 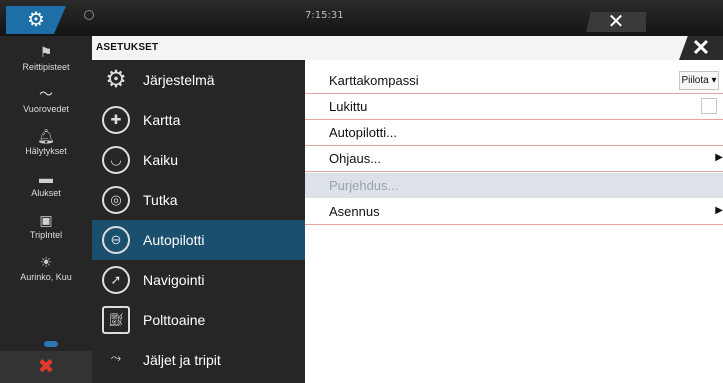 What do you see at coordinates (116, 120) in the screenshot?
I see `chart-icon: ✚` at bounding box center [116, 120].